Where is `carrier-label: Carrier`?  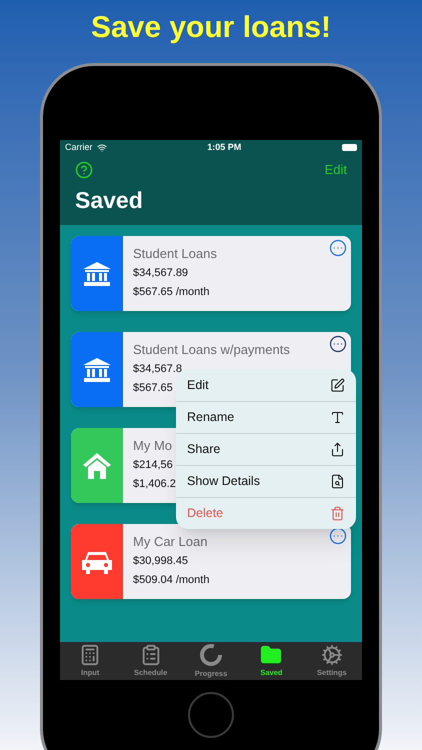
carrier-label: Carrier is located at coordinates (79, 147).